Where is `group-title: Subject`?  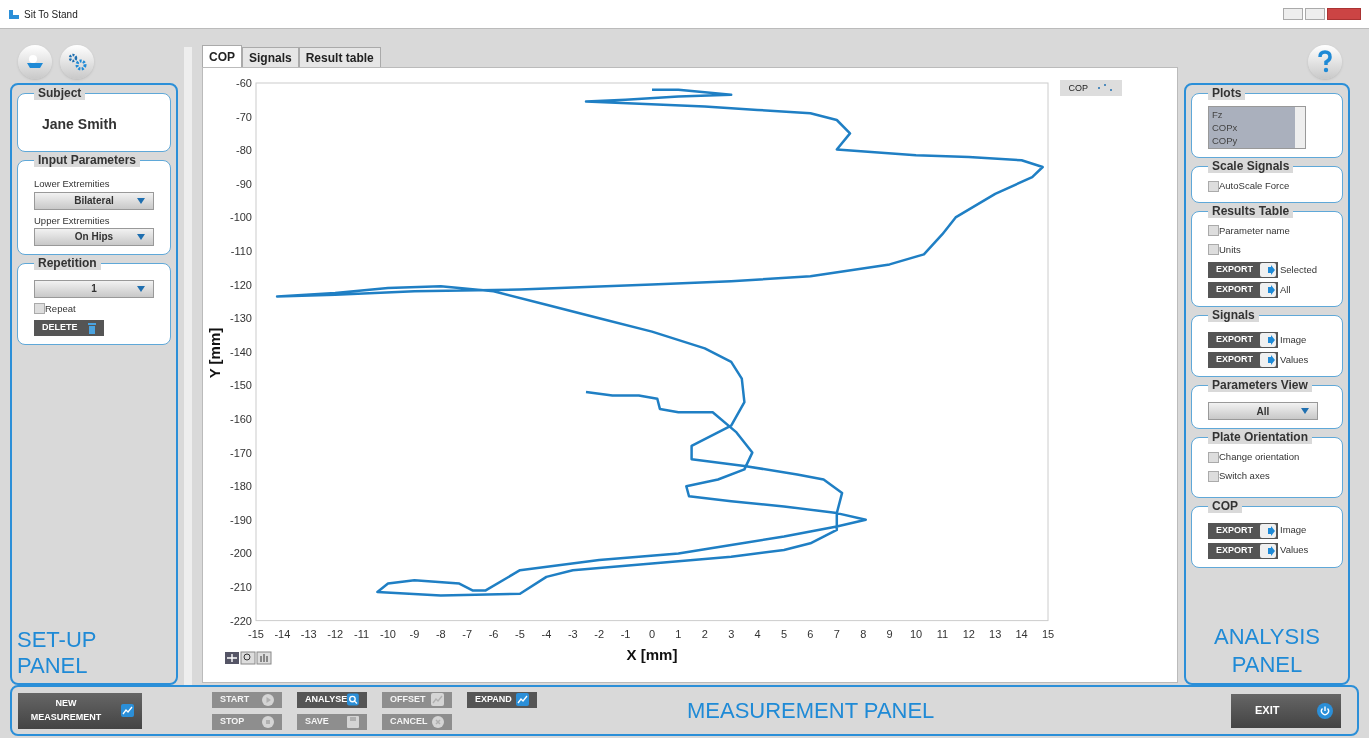 group-title: Subject is located at coordinates (60, 93).